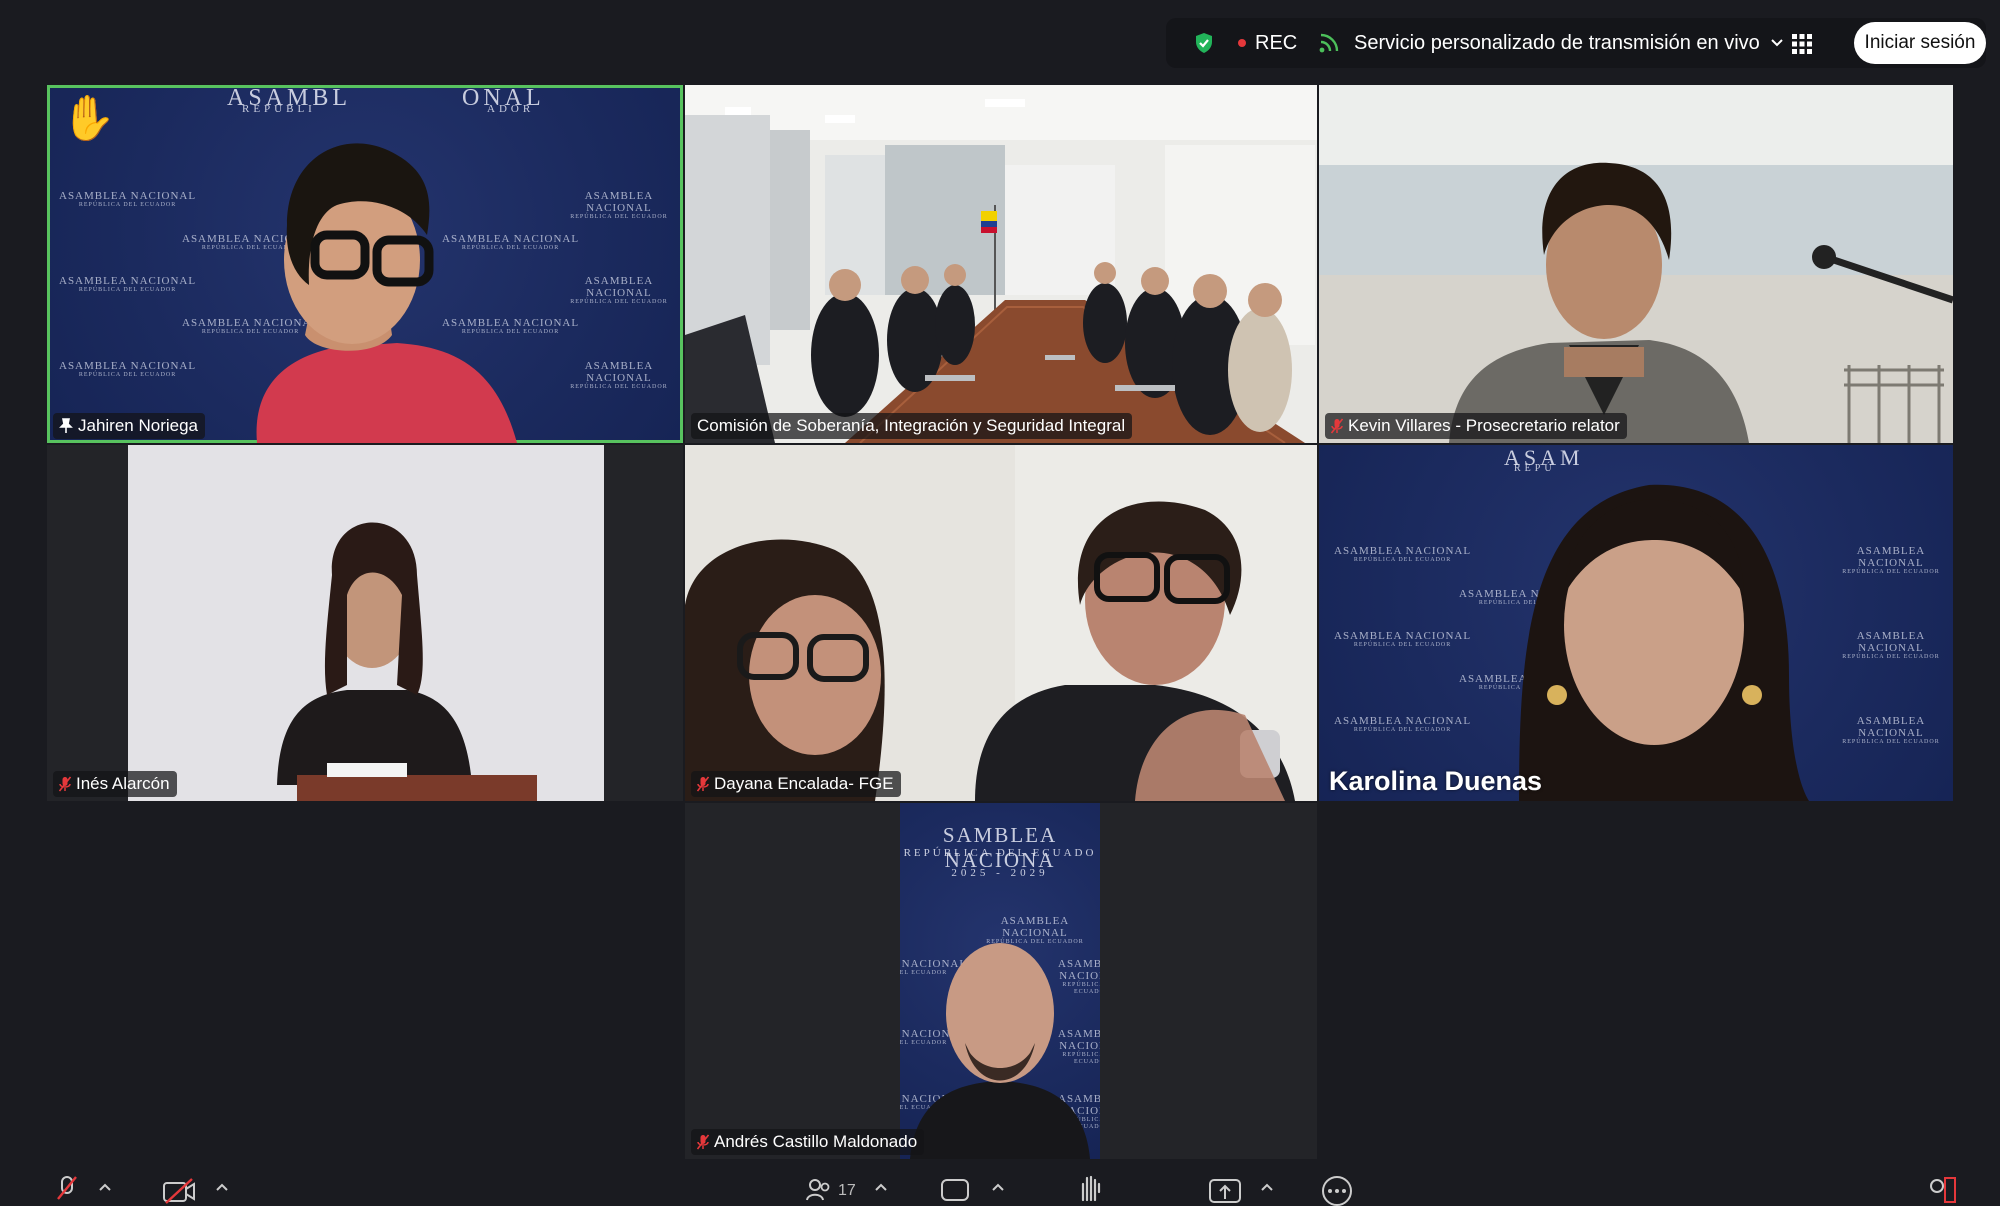 This screenshot has width=2000, height=1206. I want to click on participant-name-tag: Inés Alarcón, so click(115, 784).